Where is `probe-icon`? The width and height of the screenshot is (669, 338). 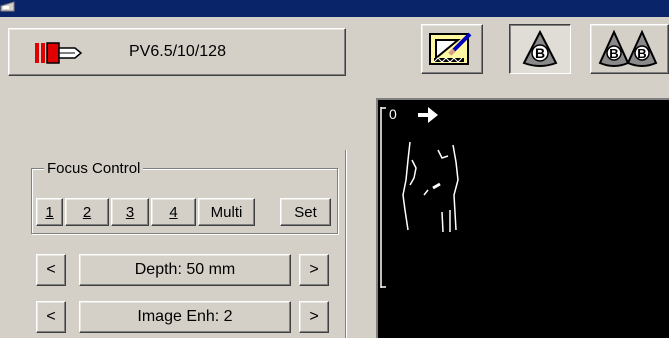 probe-icon is located at coordinates (59, 53).